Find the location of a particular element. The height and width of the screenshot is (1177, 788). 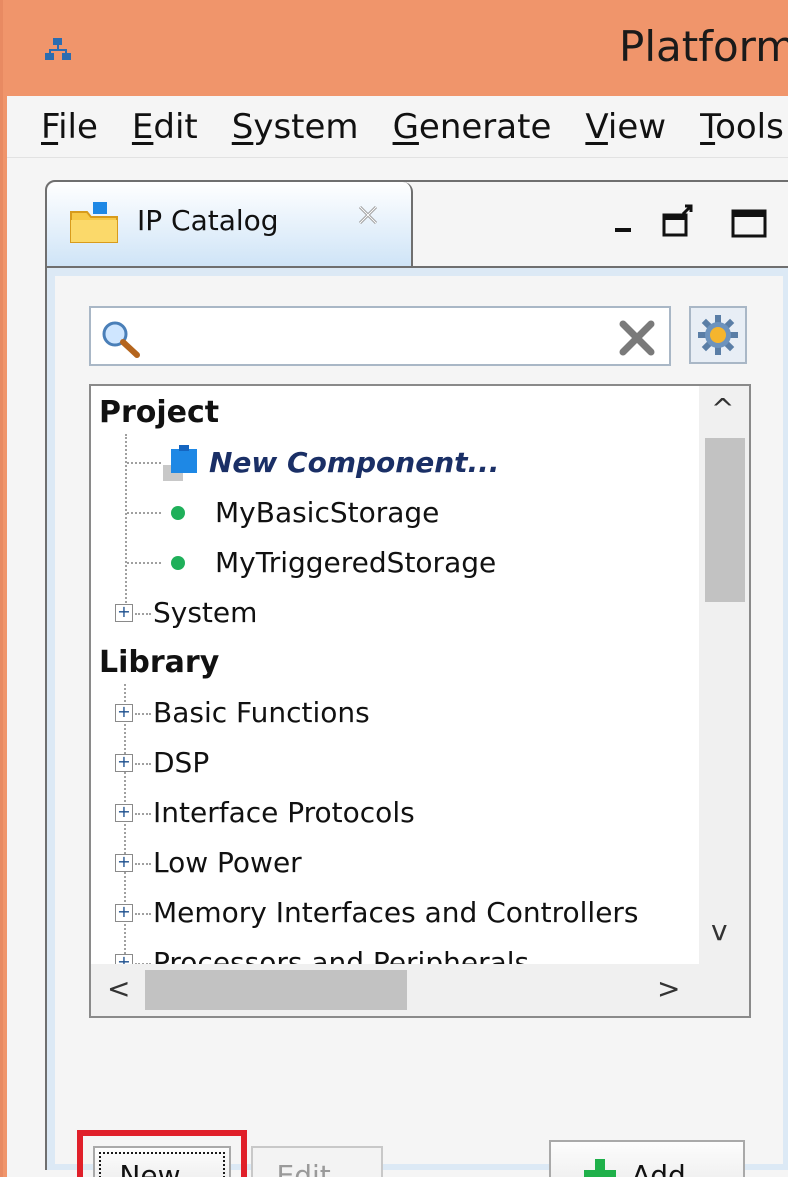

tree-item-label: Processors and Peripherals is located at coordinates (341, 955).